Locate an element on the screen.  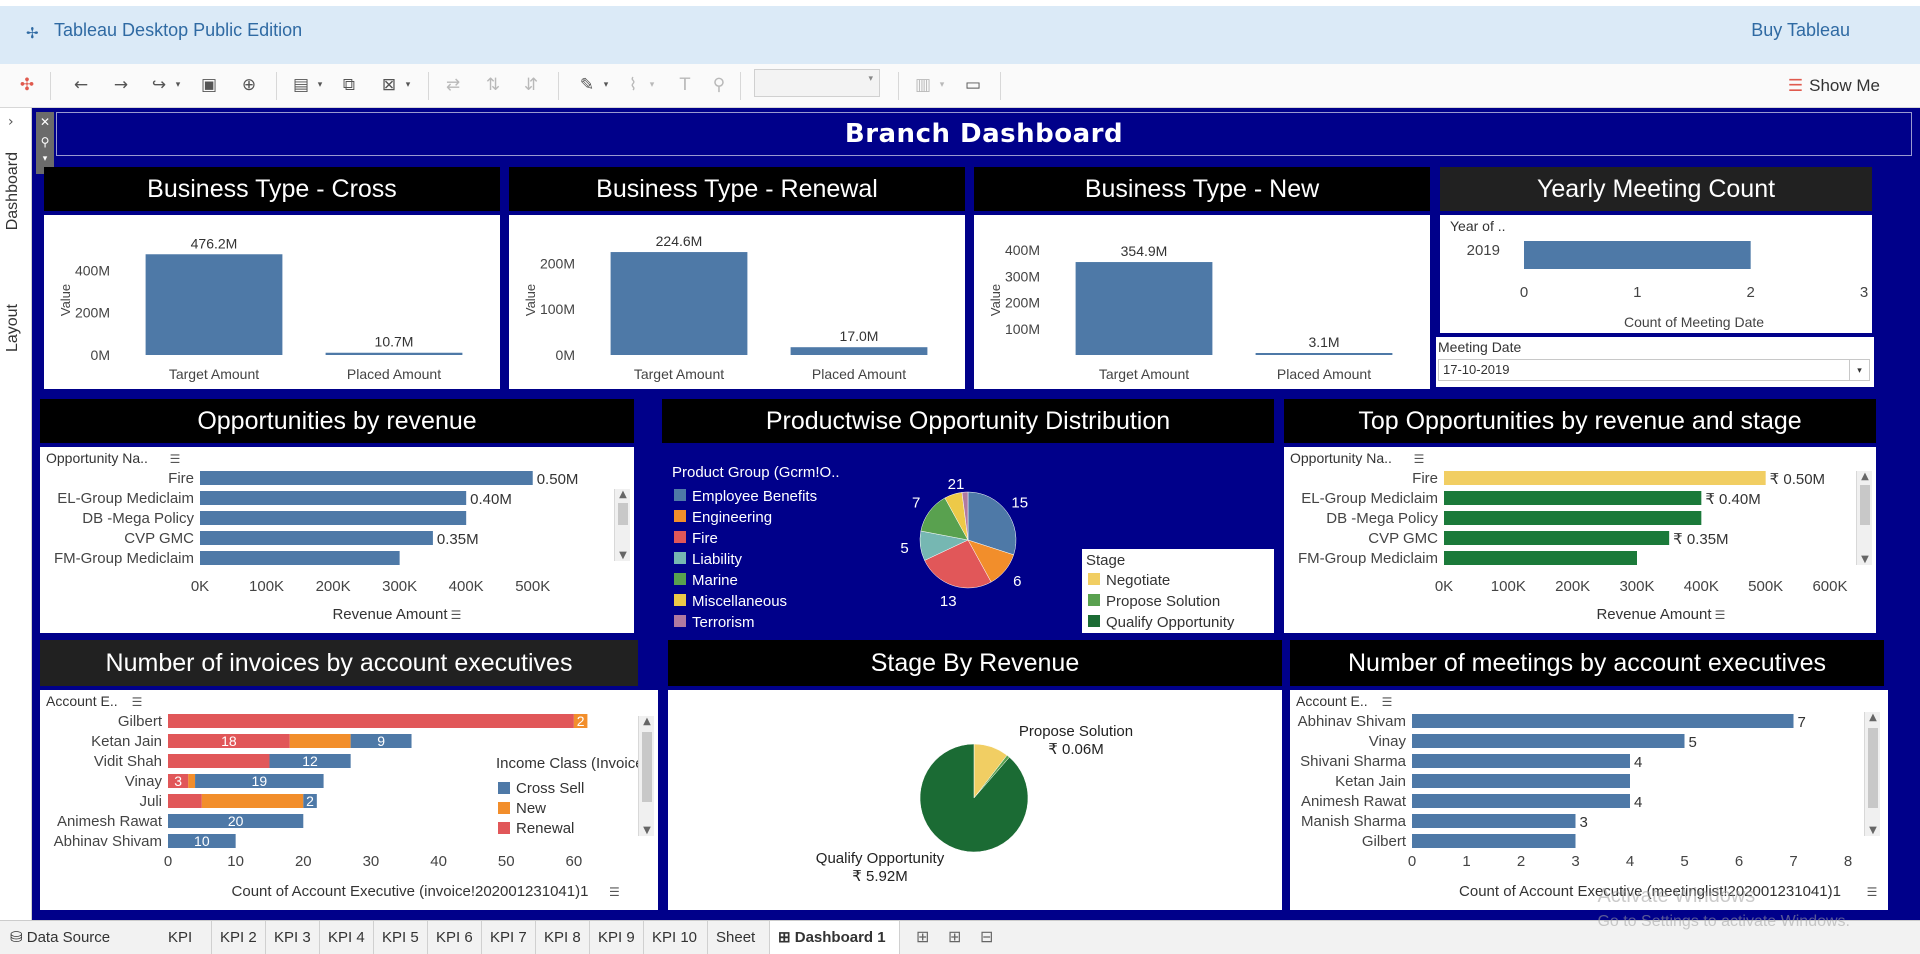
y-axis-label: Value is located at coordinates (995, 300).